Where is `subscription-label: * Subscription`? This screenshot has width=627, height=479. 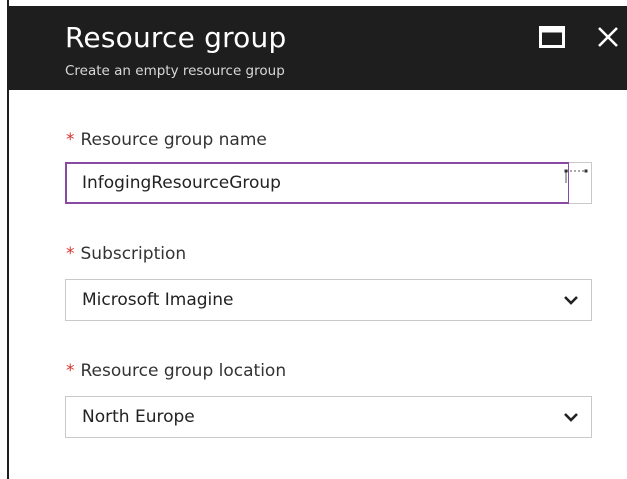
subscription-label: * Subscription is located at coordinates (126, 254).